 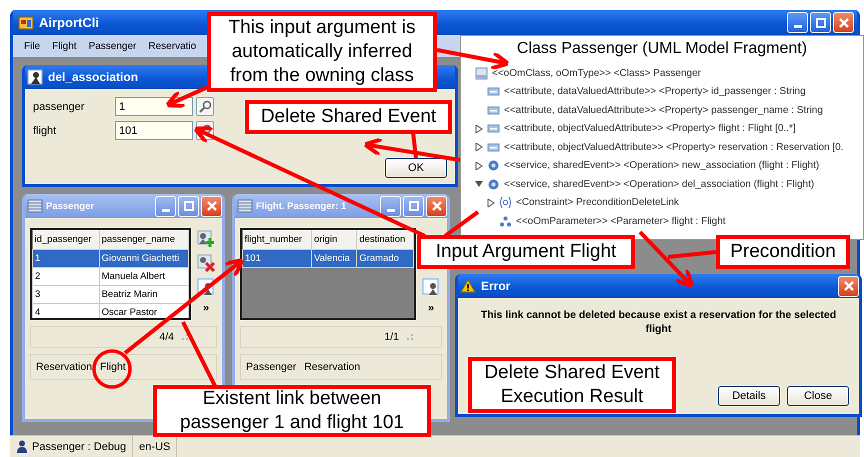 What do you see at coordinates (663, 110) in the screenshot?
I see `tree-item: <<attribute, dataValuedAttribute>> <Property> passenger_name : String` at bounding box center [663, 110].